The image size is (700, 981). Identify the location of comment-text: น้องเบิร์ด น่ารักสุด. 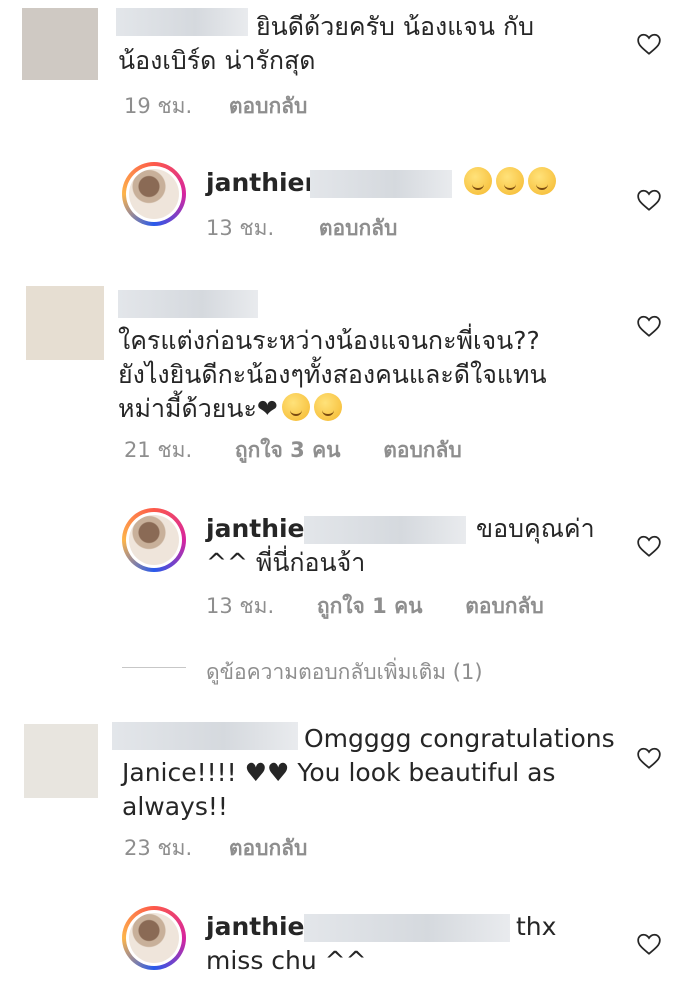
(217, 60).